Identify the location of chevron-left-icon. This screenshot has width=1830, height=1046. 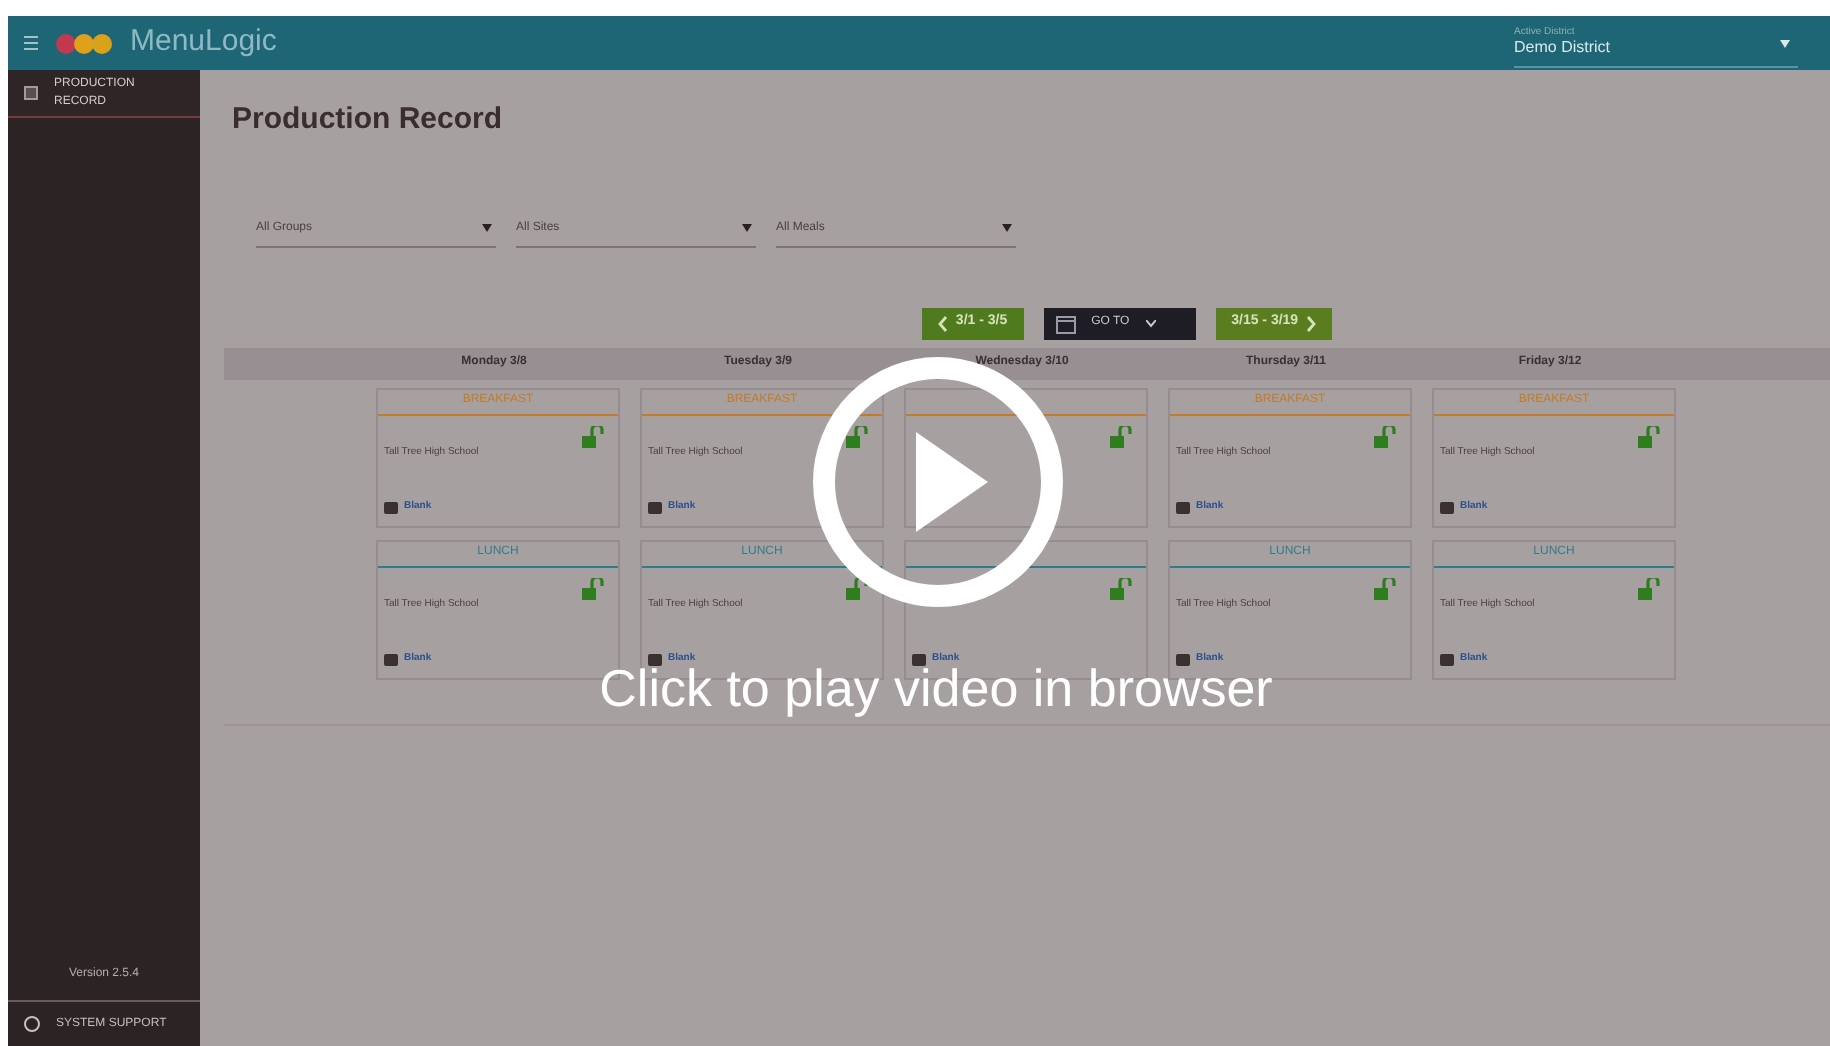
(942, 323).